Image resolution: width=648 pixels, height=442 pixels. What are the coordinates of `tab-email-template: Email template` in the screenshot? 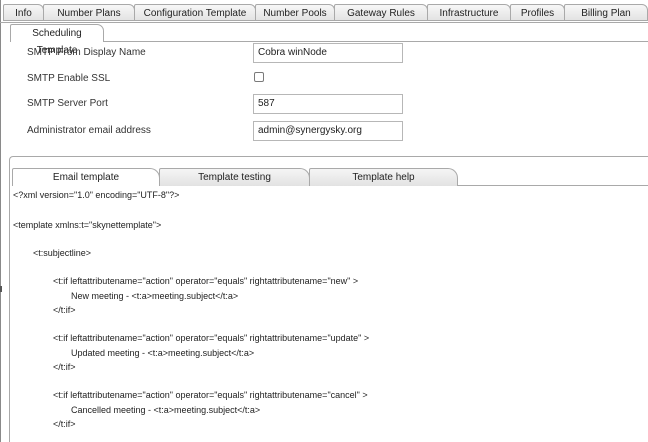 It's located at (86, 177).